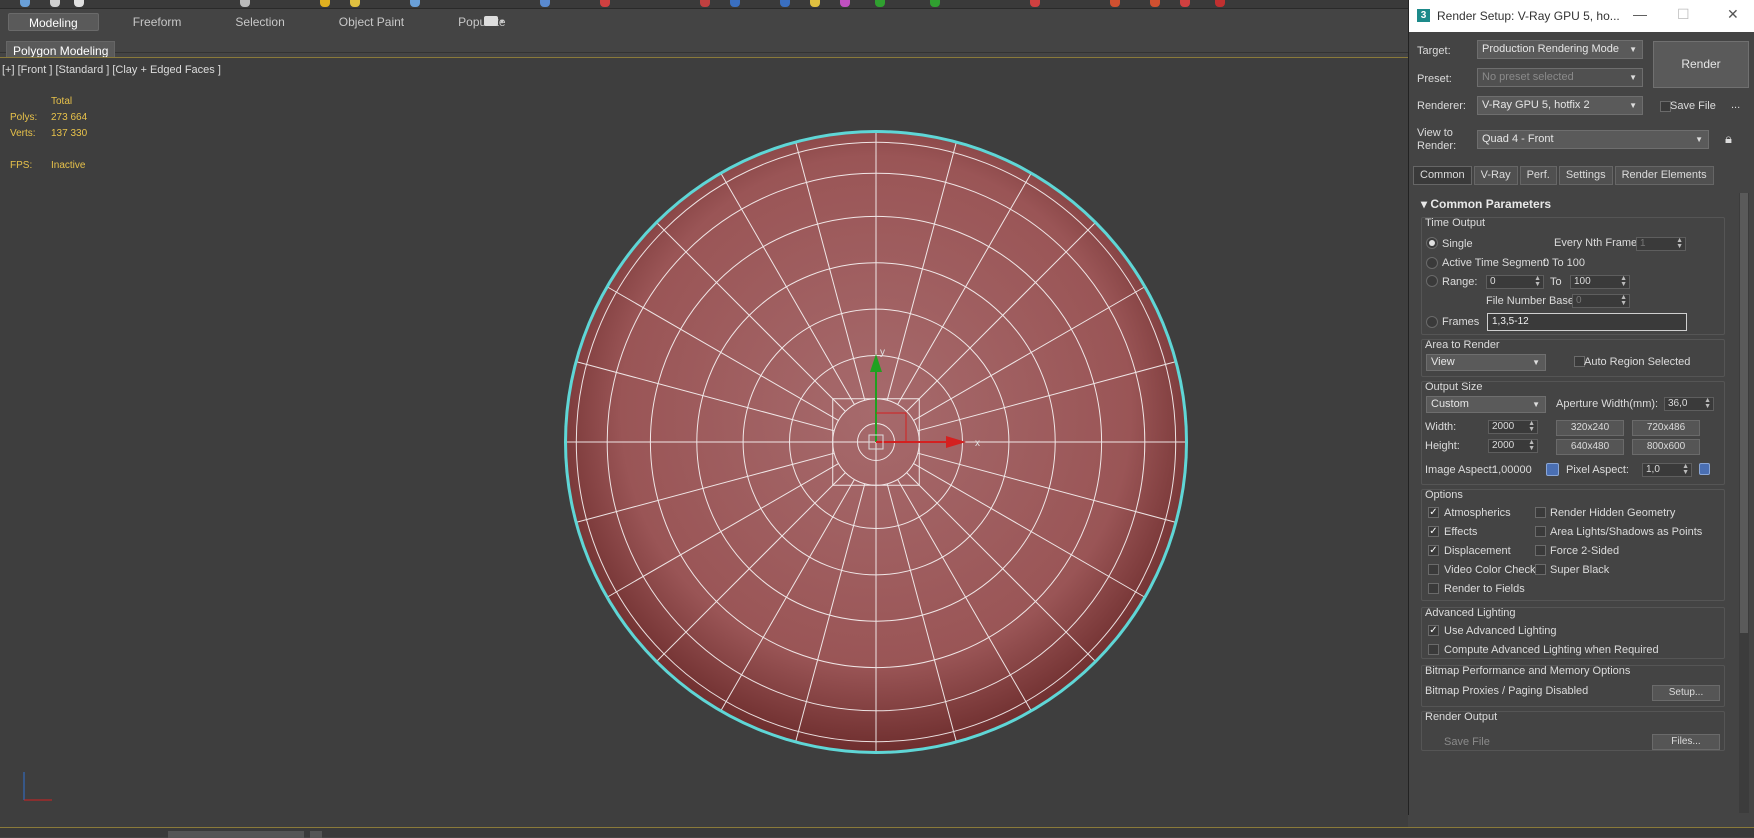  I want to click on use-advanced-lighting-label: Use Advanced Lighting, so click(1500, 631).